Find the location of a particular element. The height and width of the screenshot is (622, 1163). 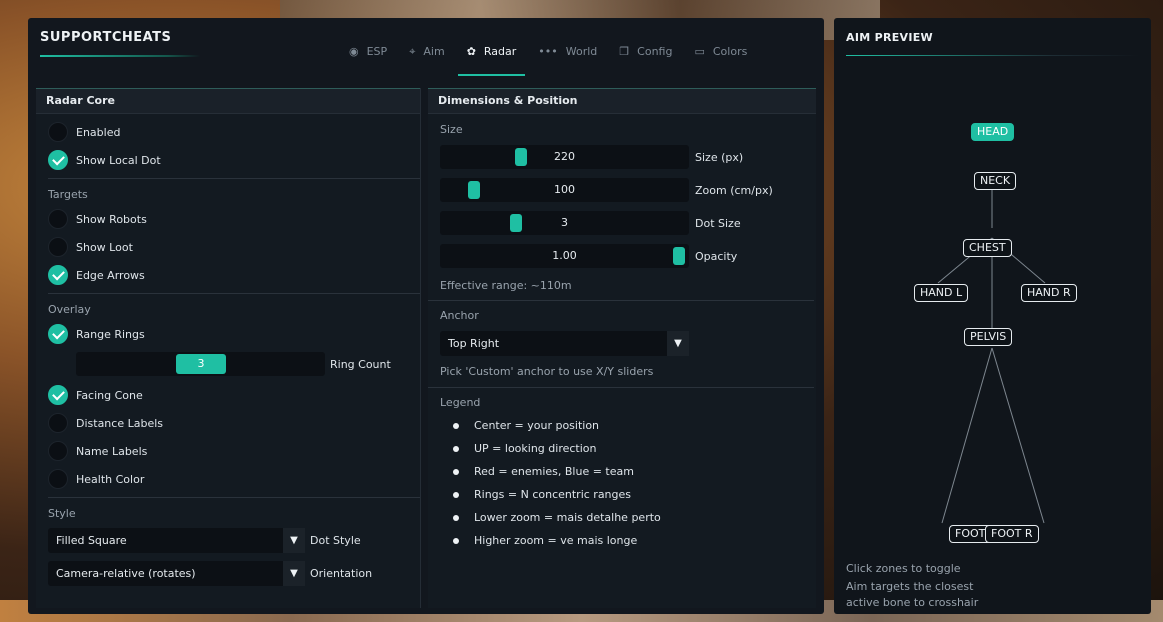

checkbox-label: Facing Cone is located at coordinates (109, 395).